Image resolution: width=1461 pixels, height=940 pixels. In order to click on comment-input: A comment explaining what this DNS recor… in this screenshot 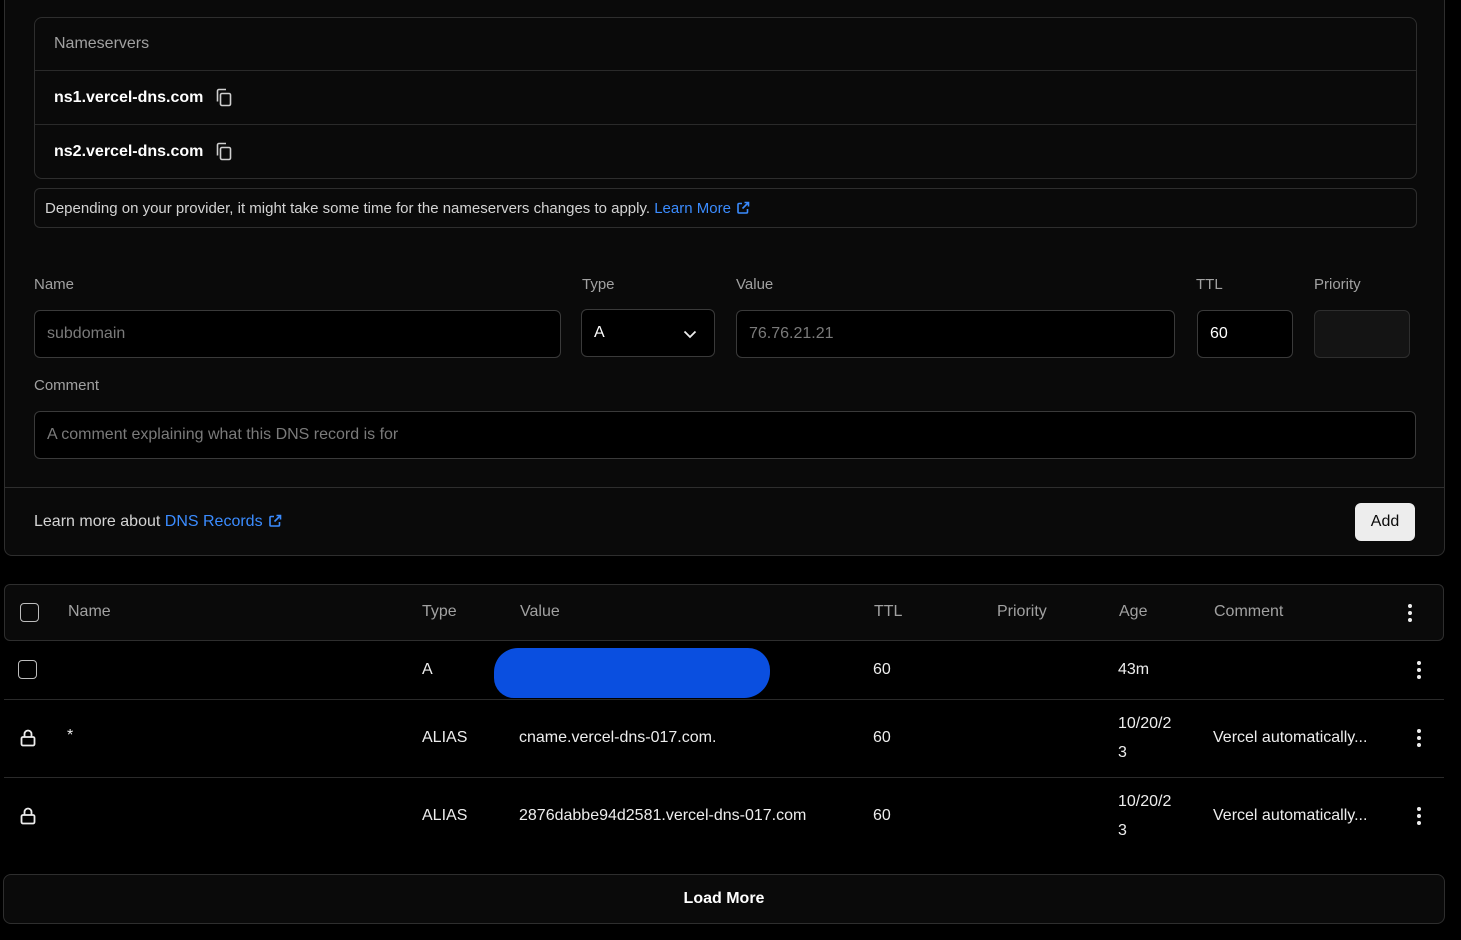, I will do `click(725, 435)`.